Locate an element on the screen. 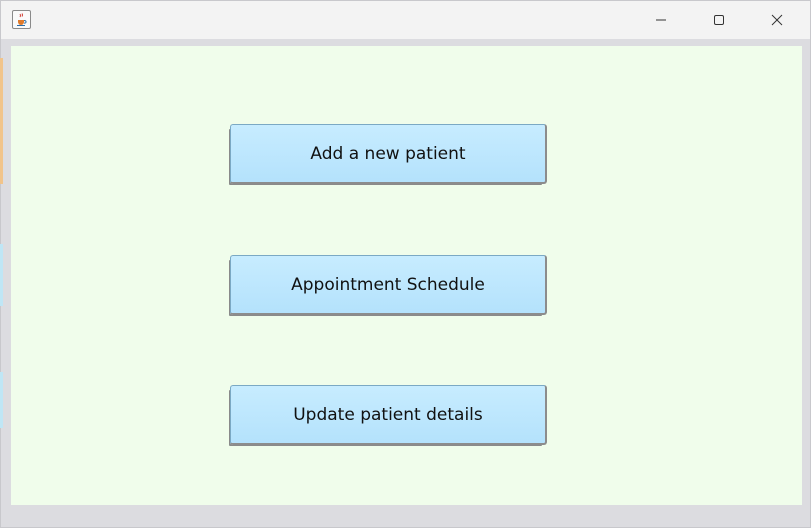 The height and width of the screenshot is (528, 811). maximize-icon is located at coordinates (719, 20).